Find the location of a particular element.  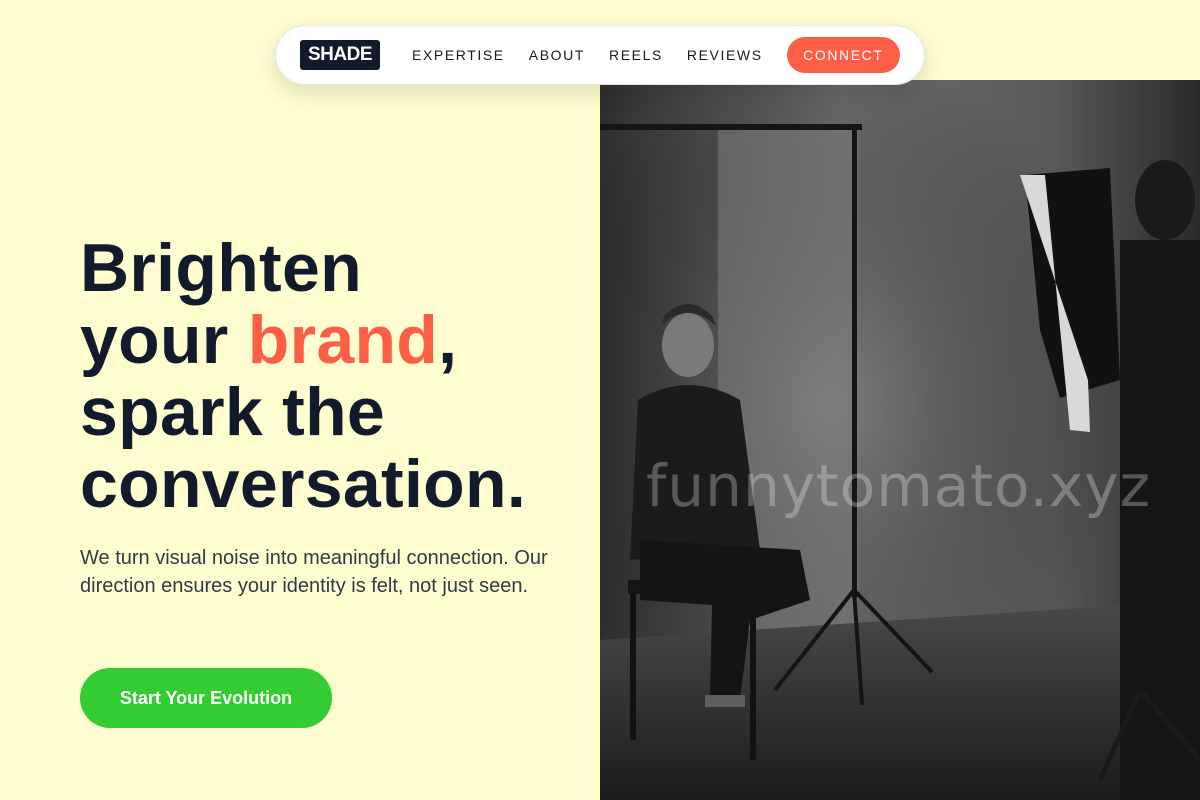

headline-line-1: Brighten is located at coordinates (221, 268).